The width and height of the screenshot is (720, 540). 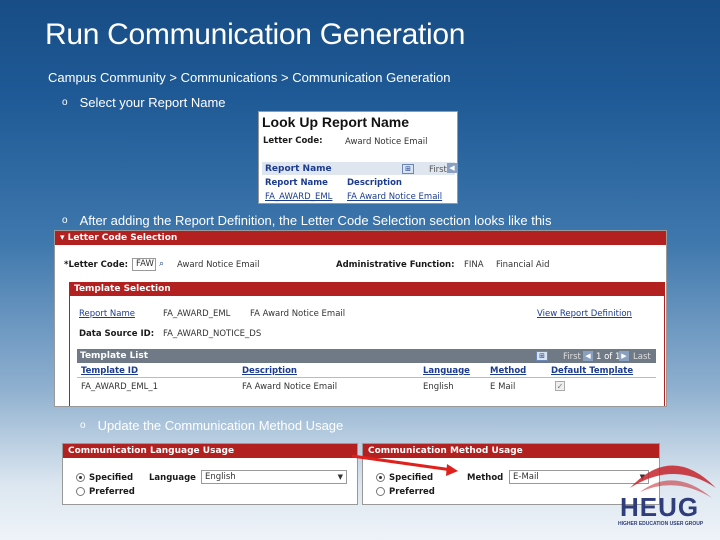 I want to click on heug-logo: HEUG HIGHER EDUCATION USER GROUP, so click(x=664, y=493).